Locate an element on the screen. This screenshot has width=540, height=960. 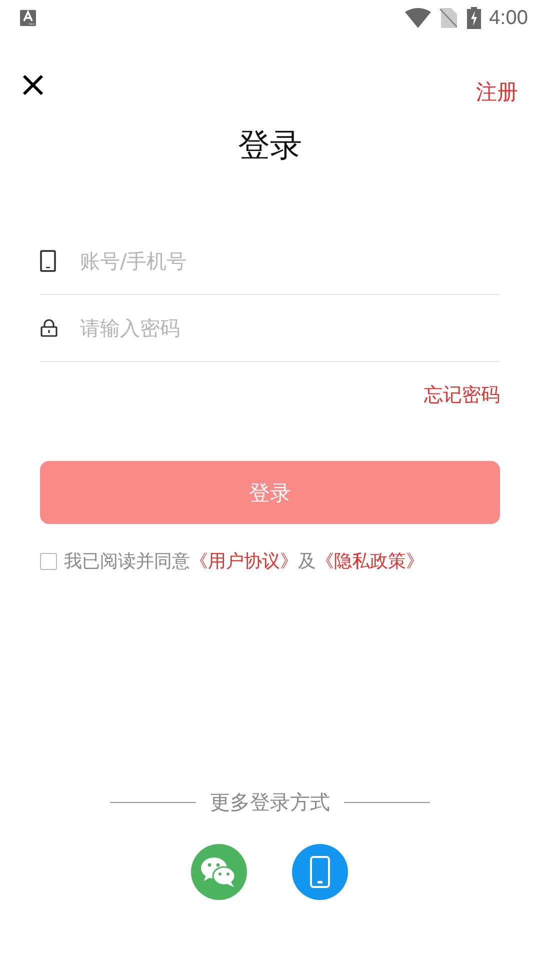
phone-login-icon is located at coordinates (320, 872).